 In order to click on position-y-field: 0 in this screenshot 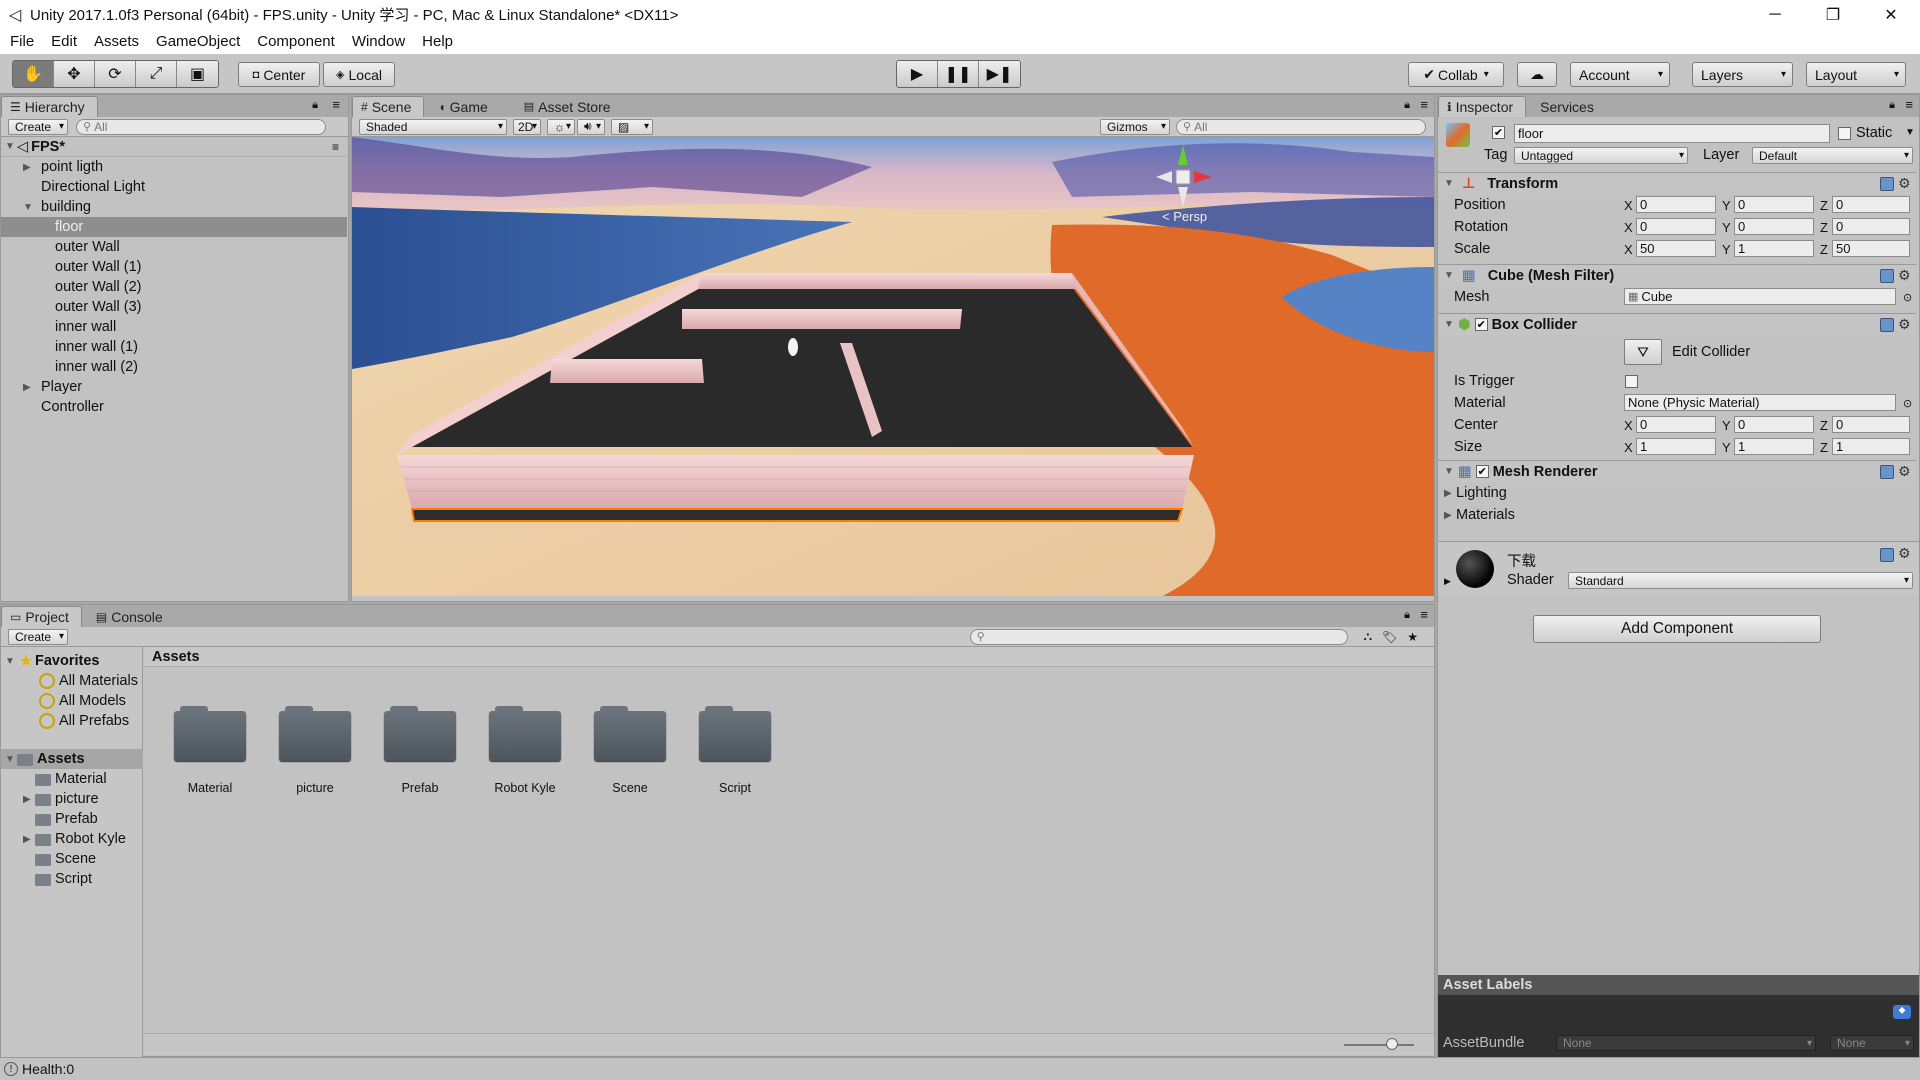, I will do `click(1774, 204)`.